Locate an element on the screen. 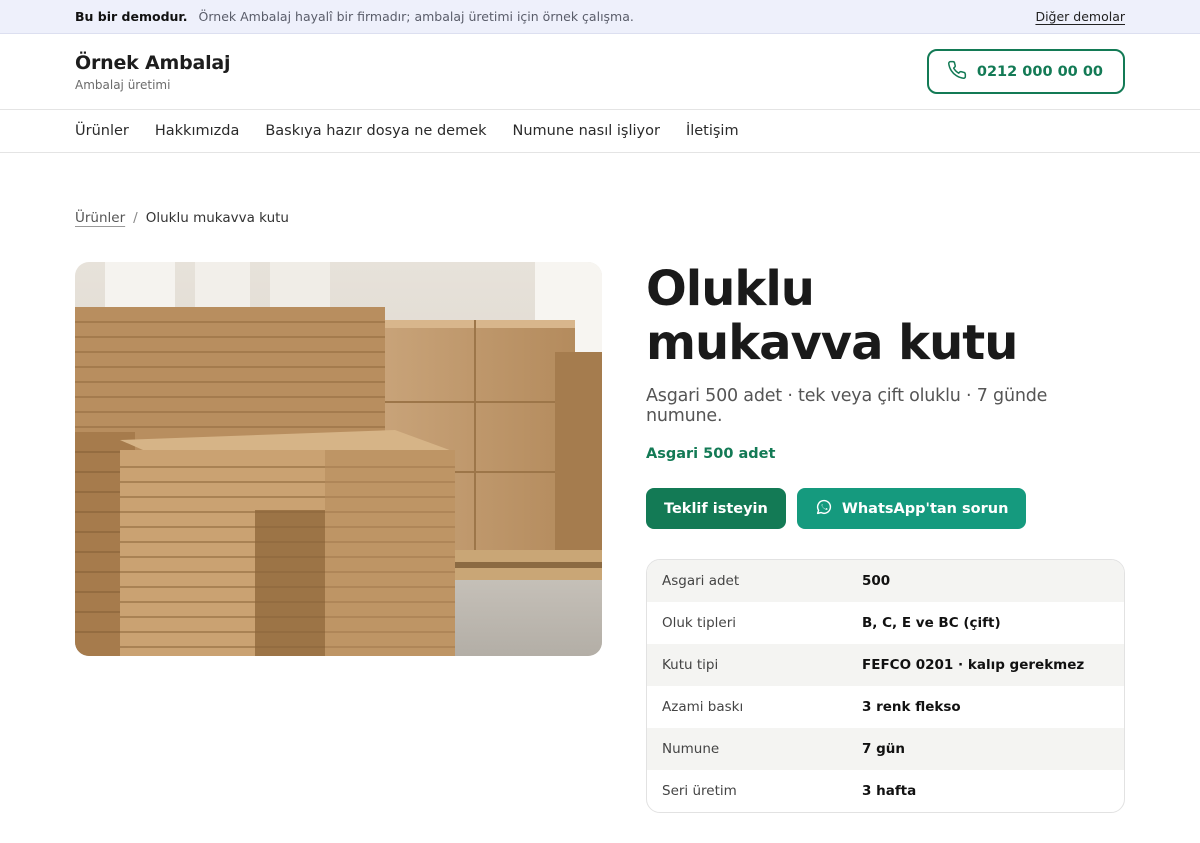 The image size is (1200, 843). spec-row: Azami baskı 3 renk flekso is located at coordinates (885, 707).